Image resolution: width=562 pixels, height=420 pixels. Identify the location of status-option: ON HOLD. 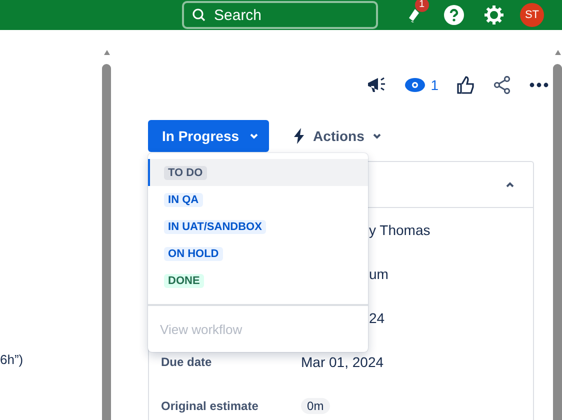
(258, 253).